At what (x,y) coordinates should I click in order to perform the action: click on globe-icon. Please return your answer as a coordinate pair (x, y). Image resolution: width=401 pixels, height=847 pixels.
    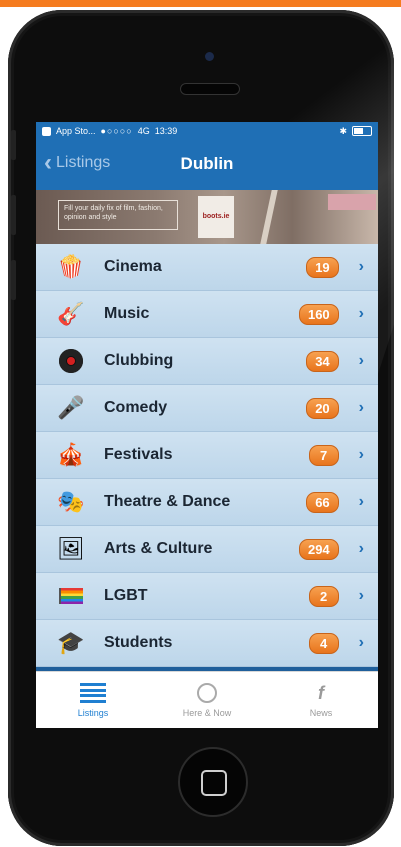
    Looking at the image, I should click on (207, 693).